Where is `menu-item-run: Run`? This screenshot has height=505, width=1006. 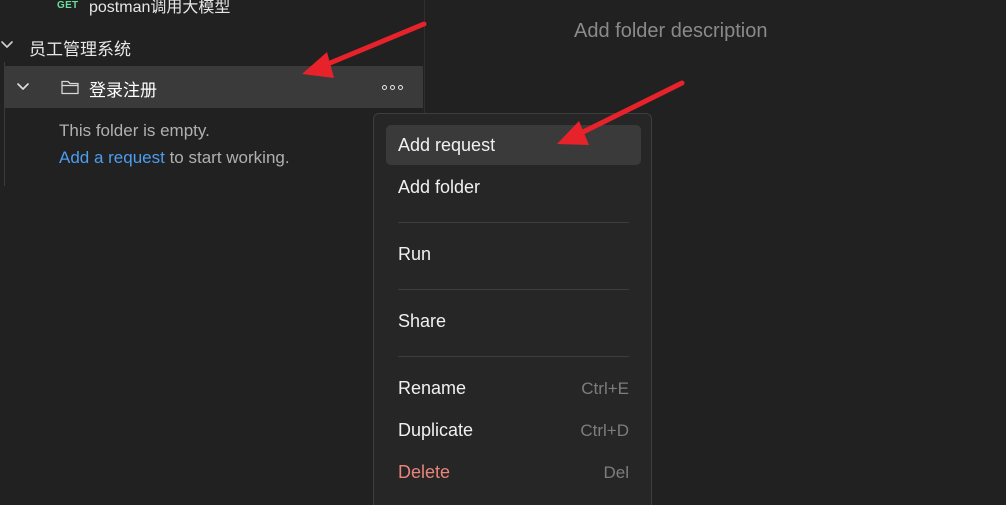
menu-item-run: Run is located at coordinates (513, 254).